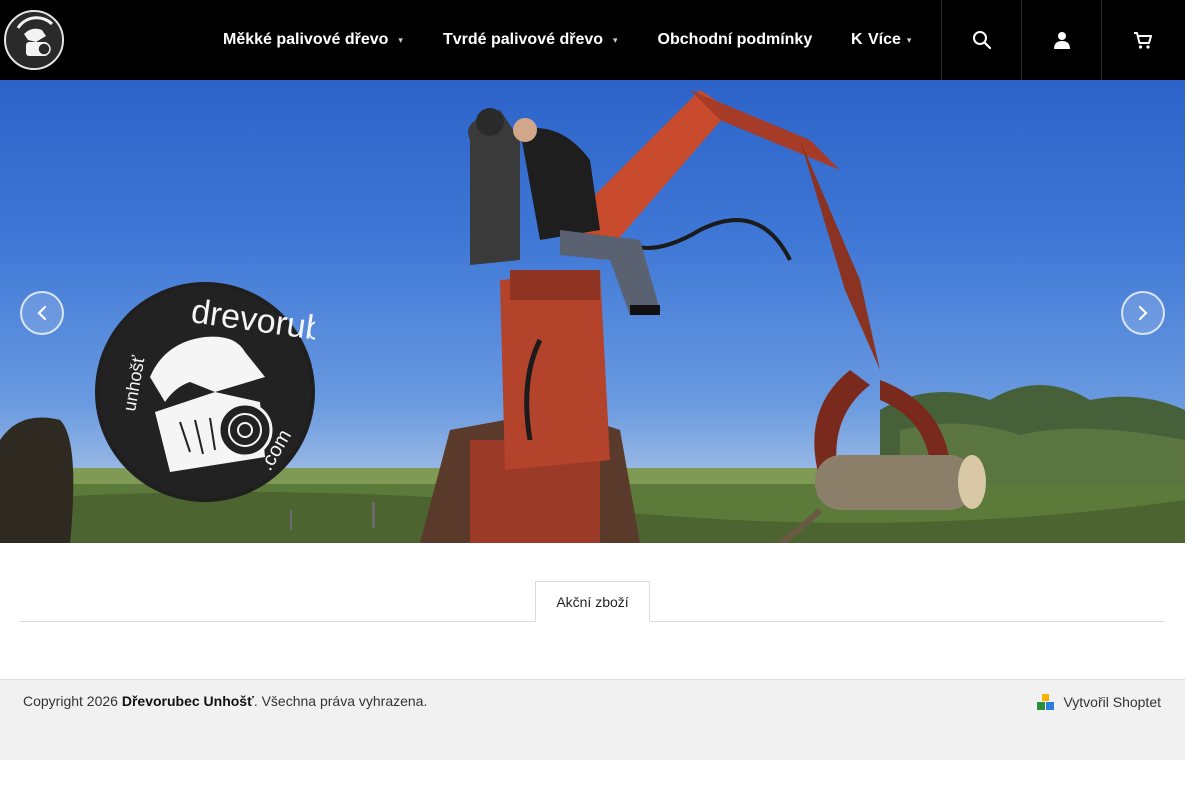  I want to click on shoptet-link: Vytvořil Shoptet, so click(1099, 702).